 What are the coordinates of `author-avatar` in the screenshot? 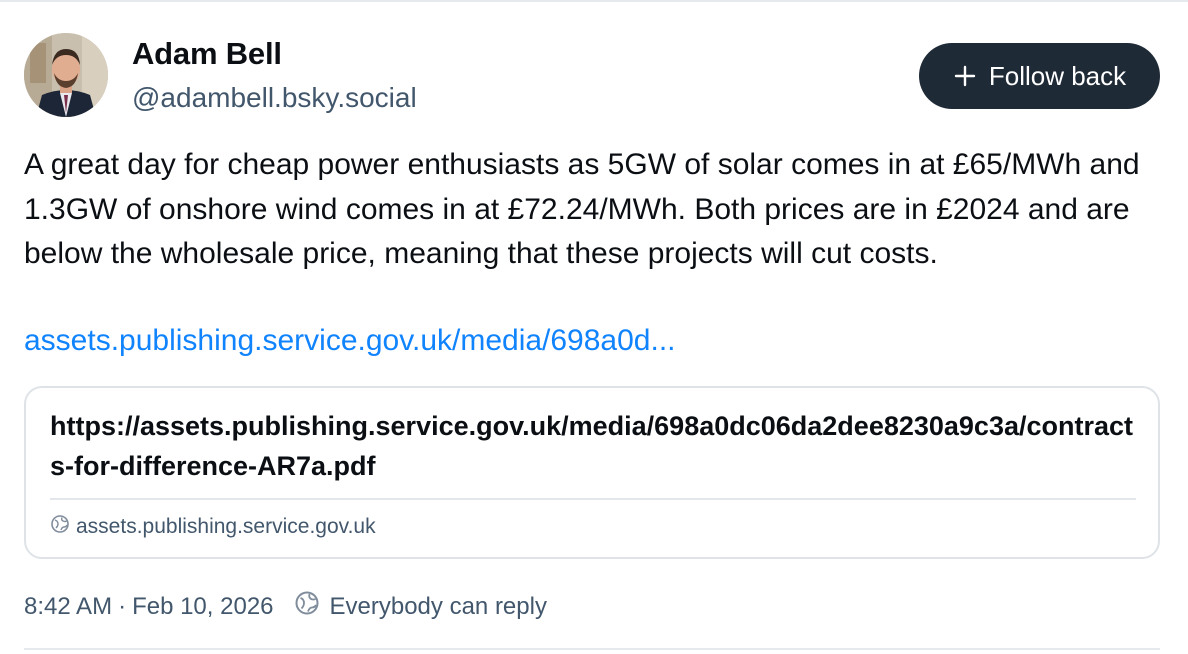 It's located at (66, 75).